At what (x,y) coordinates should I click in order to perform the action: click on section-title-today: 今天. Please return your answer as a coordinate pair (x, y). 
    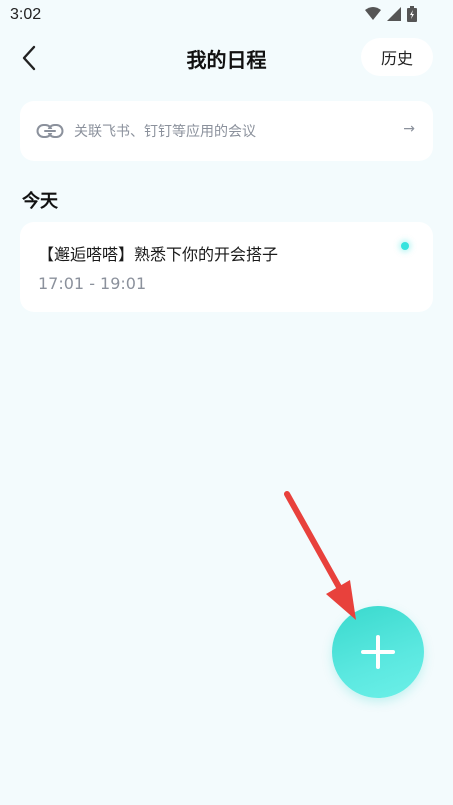
    Looking at the image, I should click on (40, 201).